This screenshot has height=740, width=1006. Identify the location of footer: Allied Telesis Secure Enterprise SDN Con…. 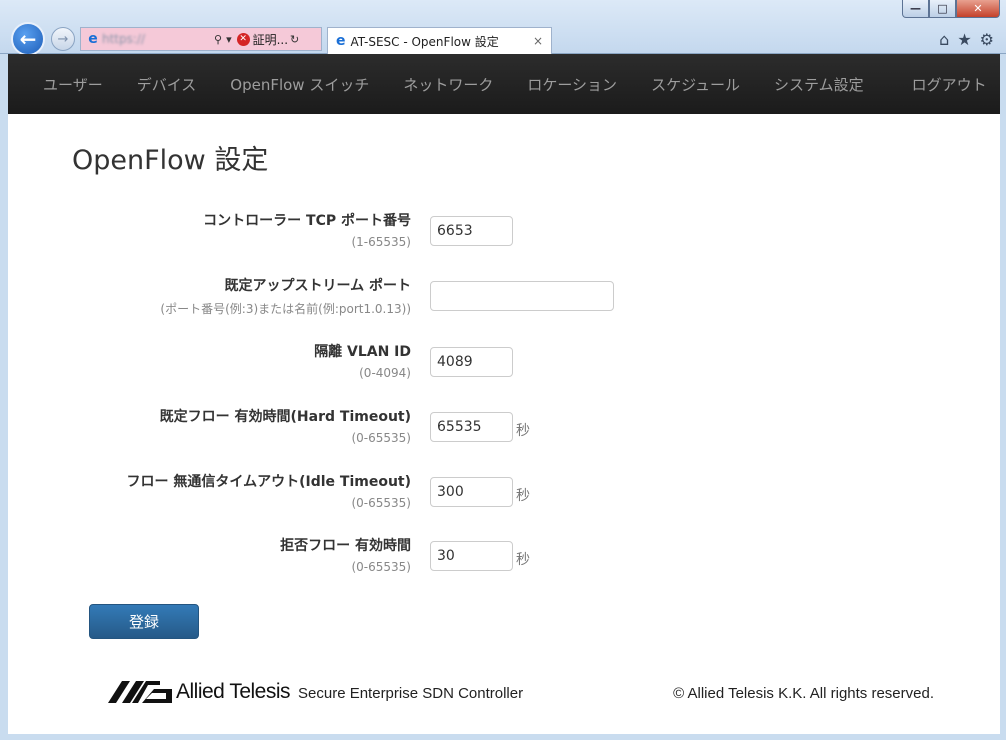
(504, 693).